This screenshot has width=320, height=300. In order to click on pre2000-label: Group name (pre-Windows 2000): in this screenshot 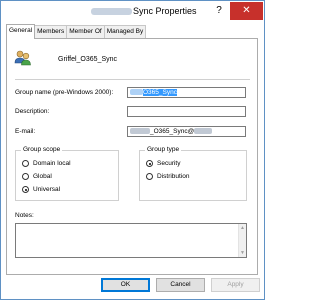, I will do `click(64, 92)`.